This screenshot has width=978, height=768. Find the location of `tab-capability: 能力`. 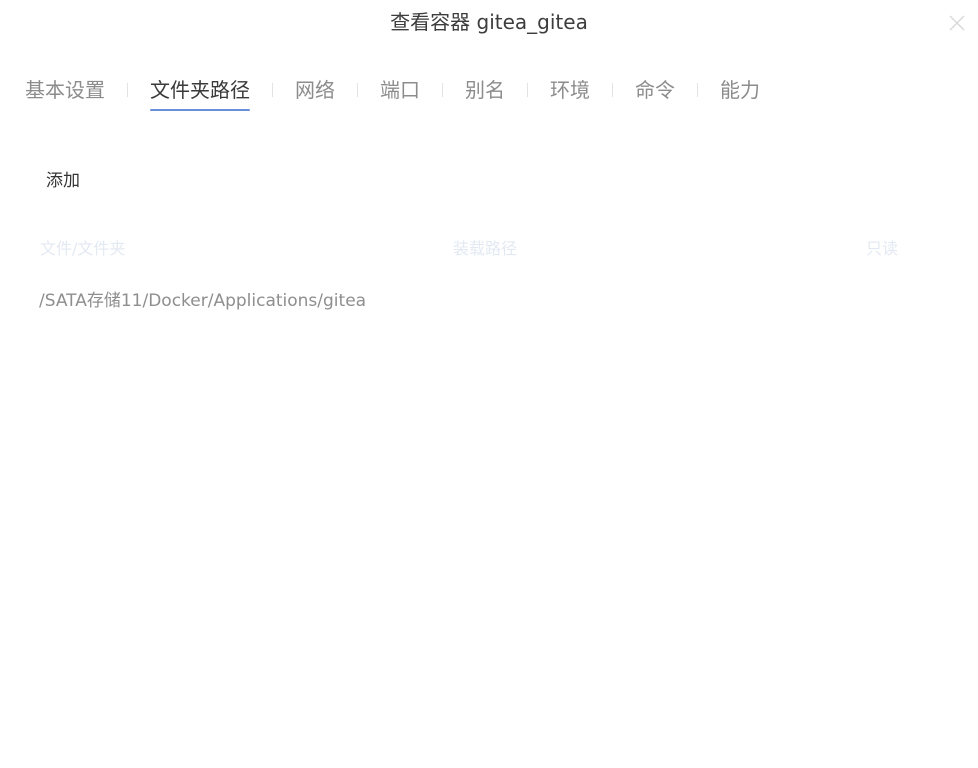

tab-capability: 能力 is located at coordinates (740, 90).